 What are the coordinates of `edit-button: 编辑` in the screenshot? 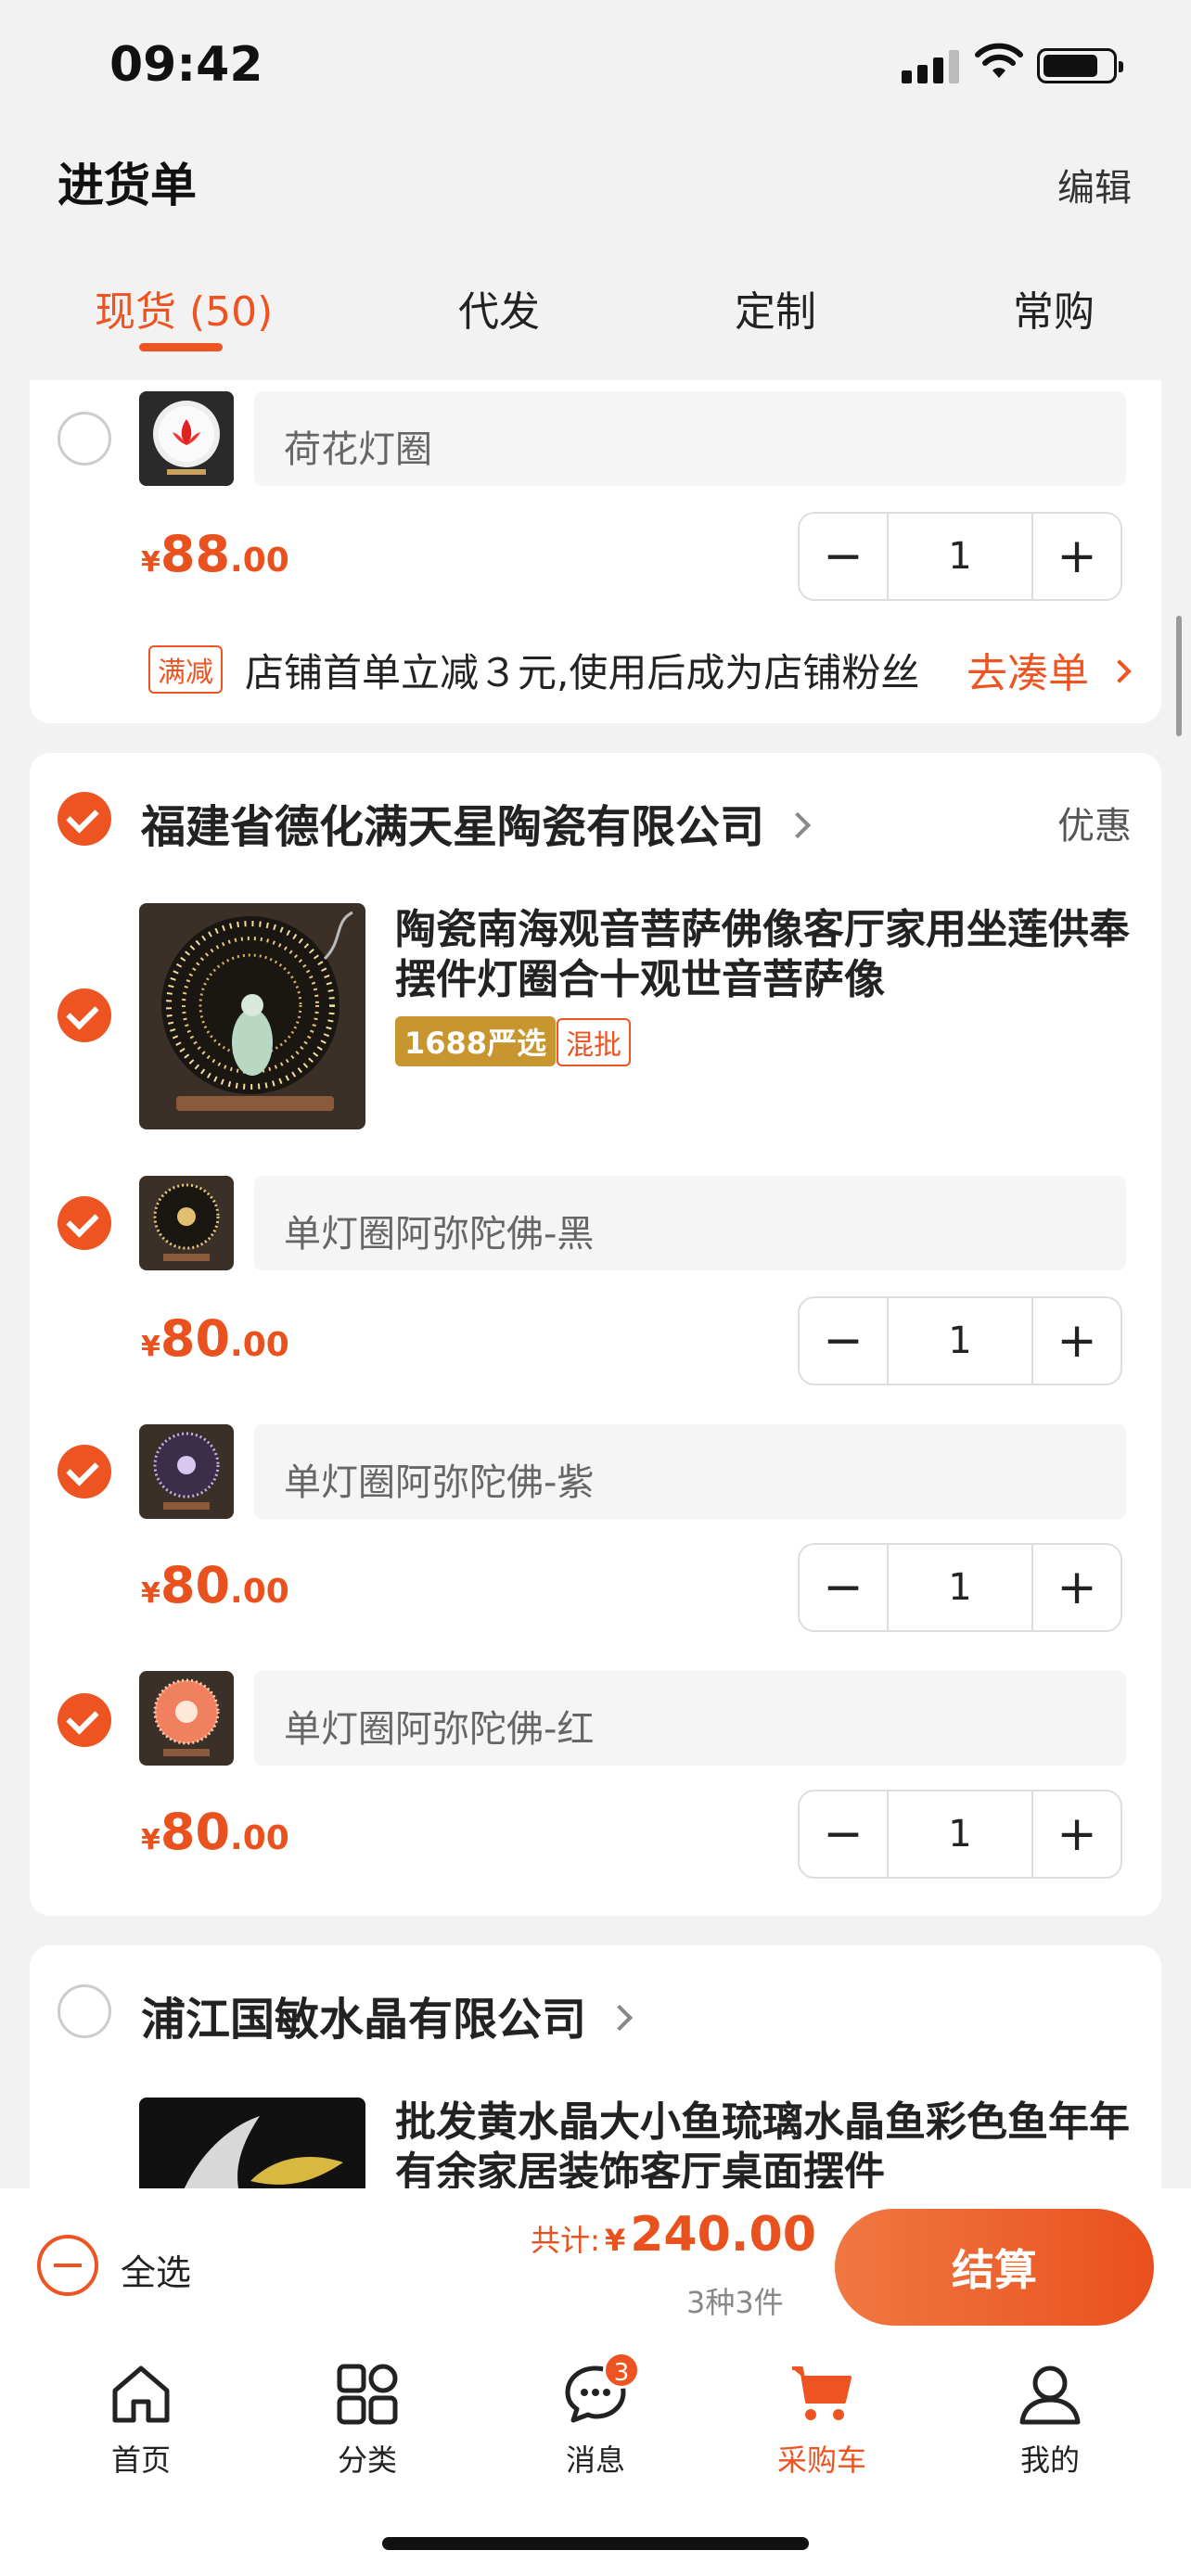 It's located at (1095, 185).